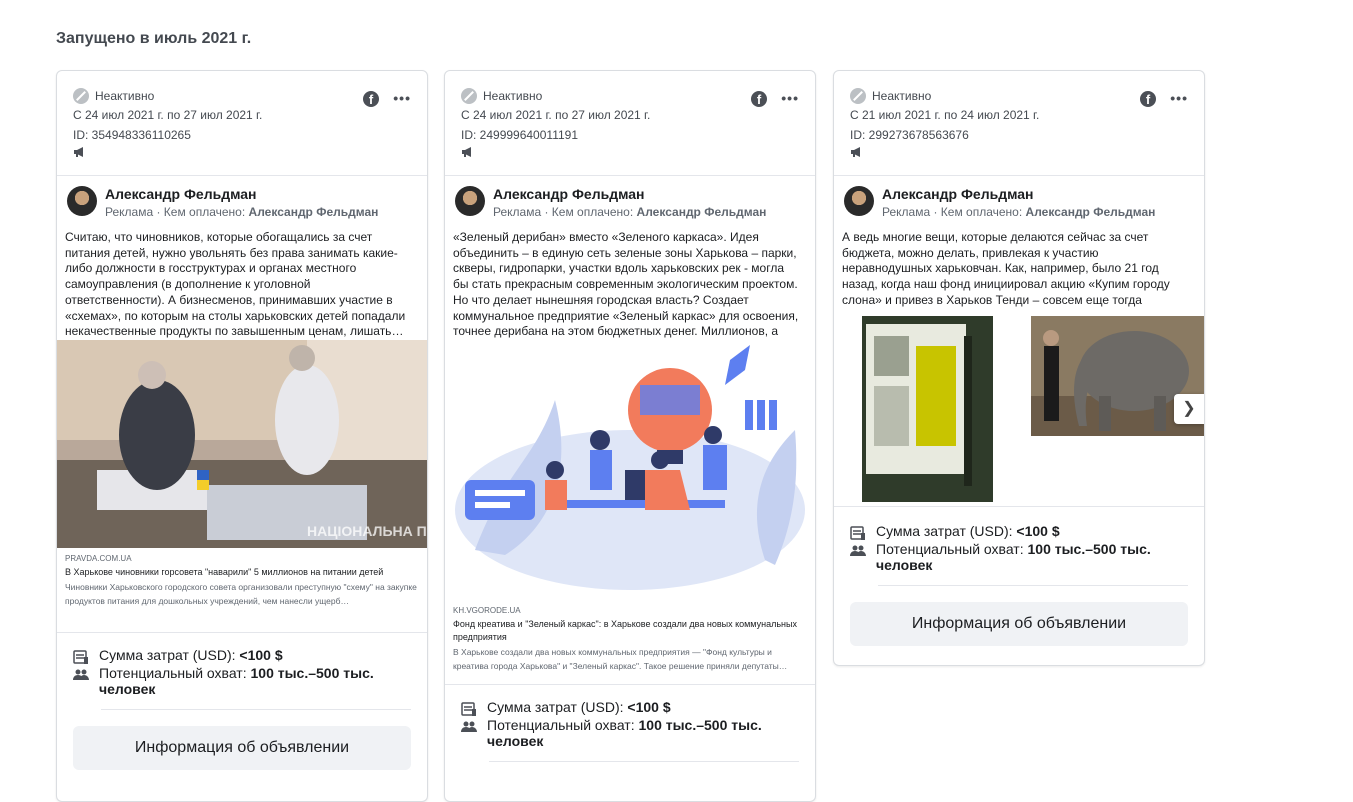  Describe the element at coordinates (945, 115) in the screenshot. I see `ad-dates: С 21 июл 2021 г. по 24 июл 2021 г.` at that location.